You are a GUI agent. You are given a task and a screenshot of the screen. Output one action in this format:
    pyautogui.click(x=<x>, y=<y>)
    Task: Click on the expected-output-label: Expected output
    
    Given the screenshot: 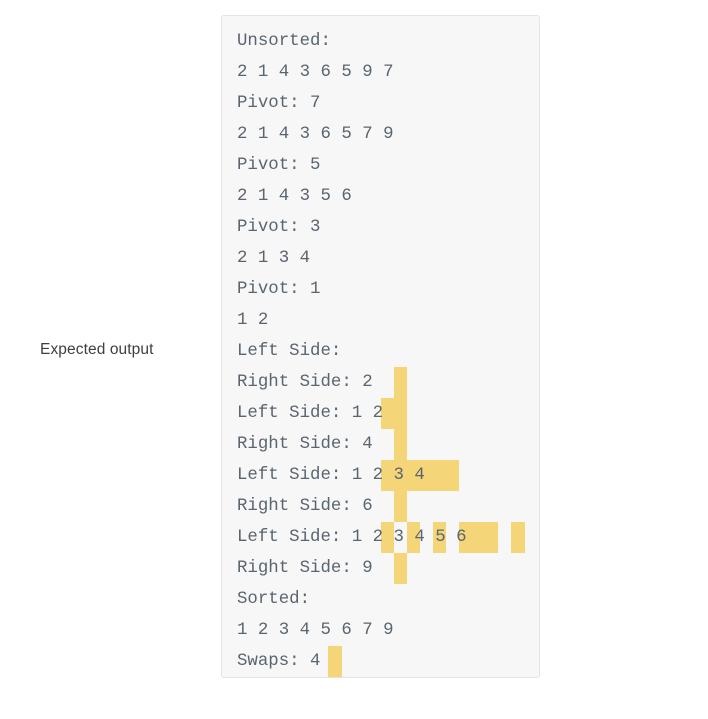 What is the action you would take?
    pyautogui.click(x=97, y=349)
    